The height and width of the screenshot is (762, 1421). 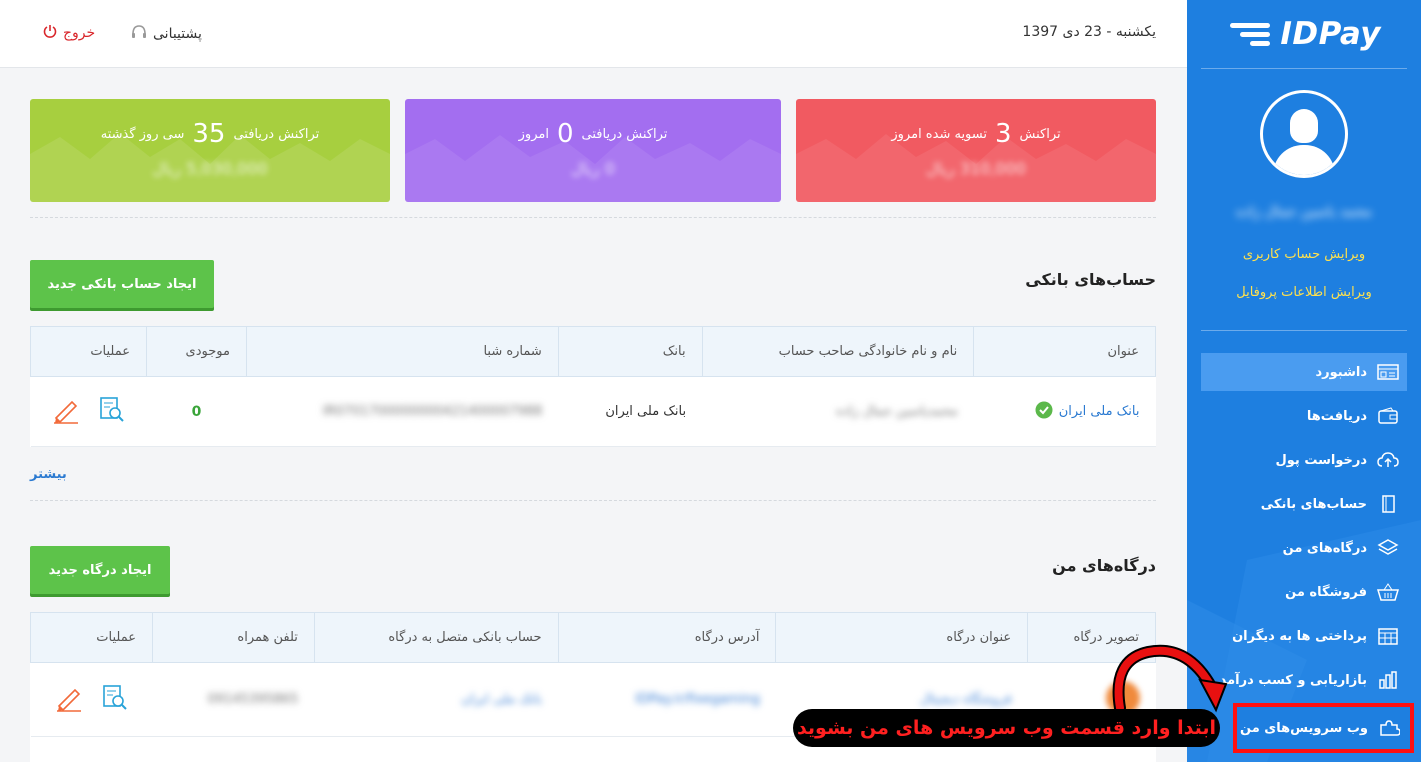 I want to click on card-count: 35, so click(x=209, y=134).